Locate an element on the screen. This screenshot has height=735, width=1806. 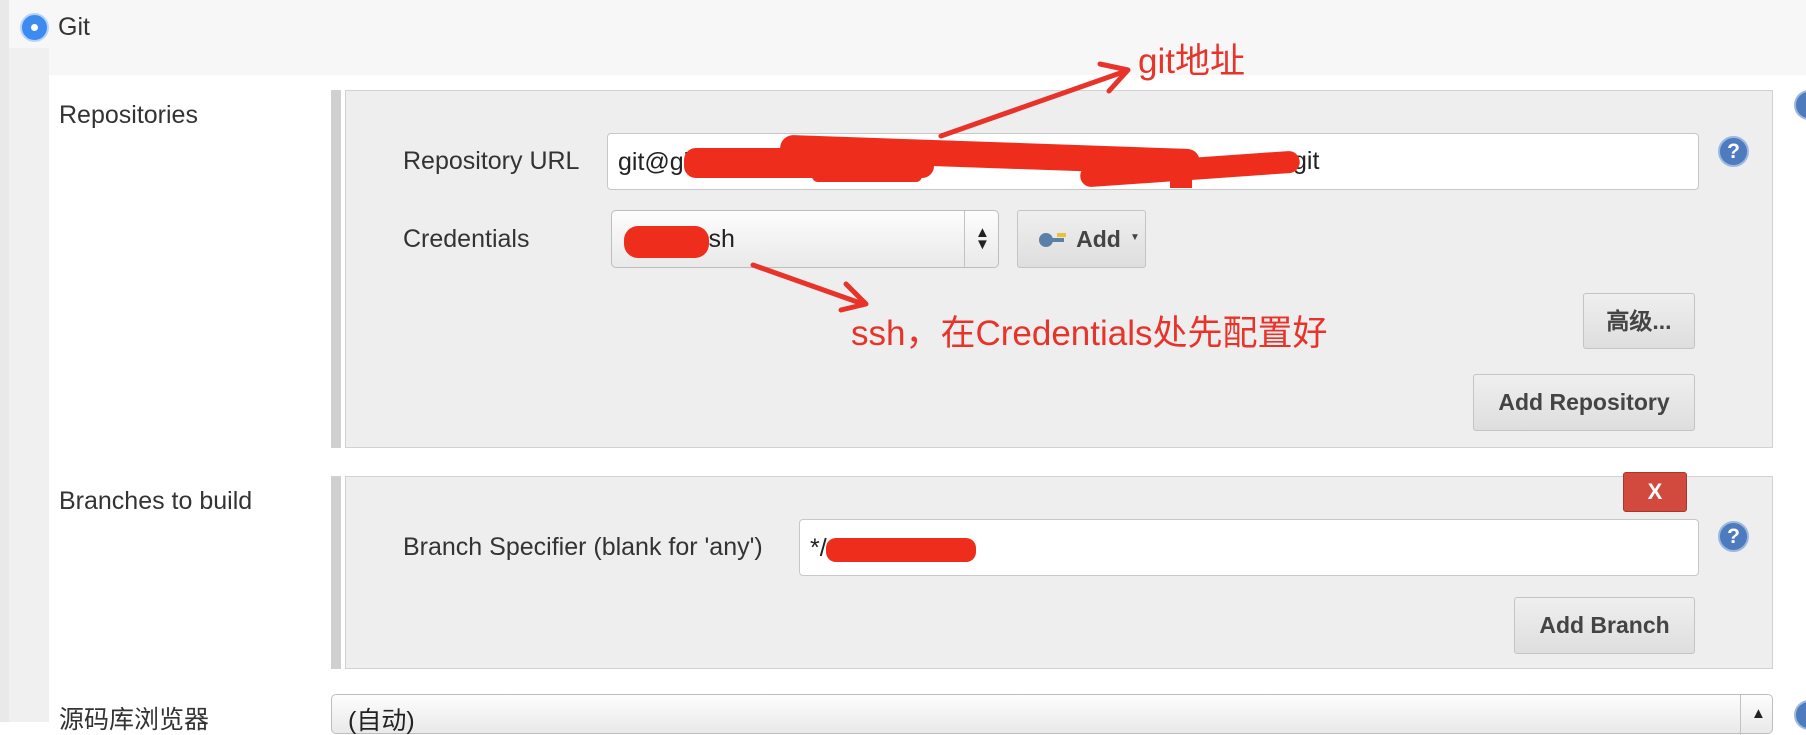
arrow-to-git-address is located at coordinates (1033, 103).